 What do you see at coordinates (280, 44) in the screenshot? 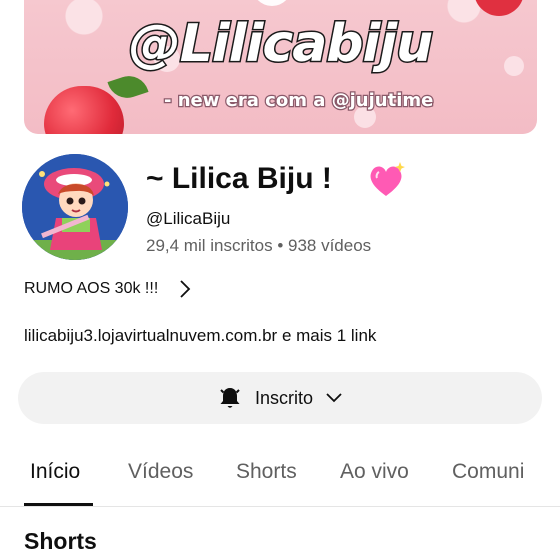
I see `banner-title: @Lilicabiju` at bounding box center [280, 44].